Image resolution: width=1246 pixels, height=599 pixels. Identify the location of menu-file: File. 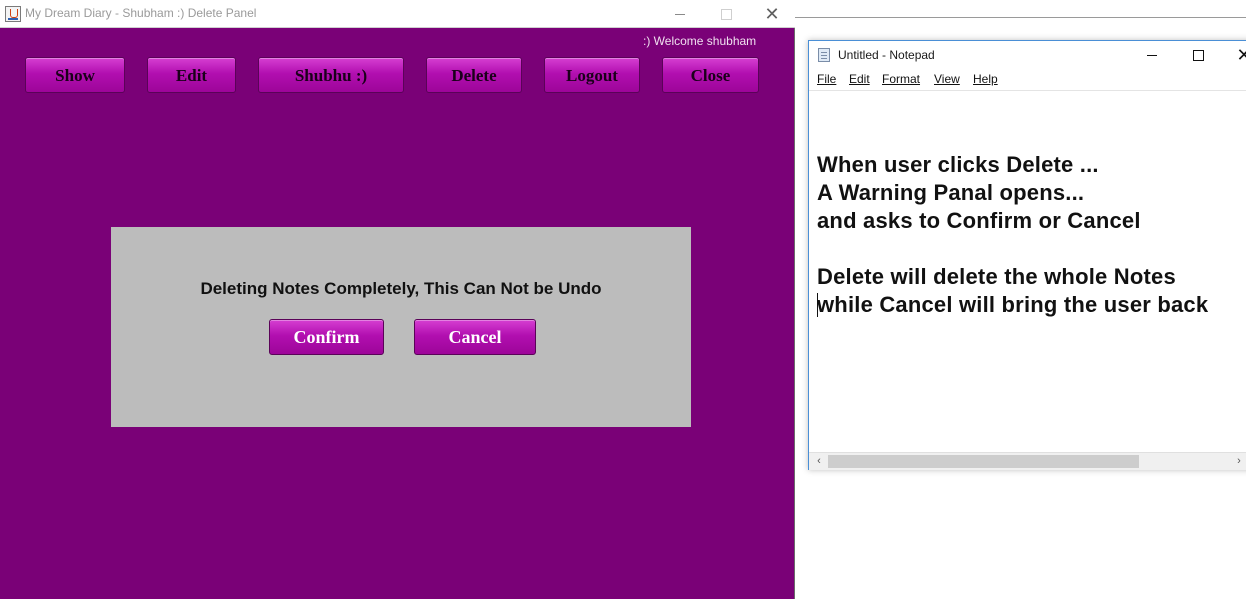
(826, 79).